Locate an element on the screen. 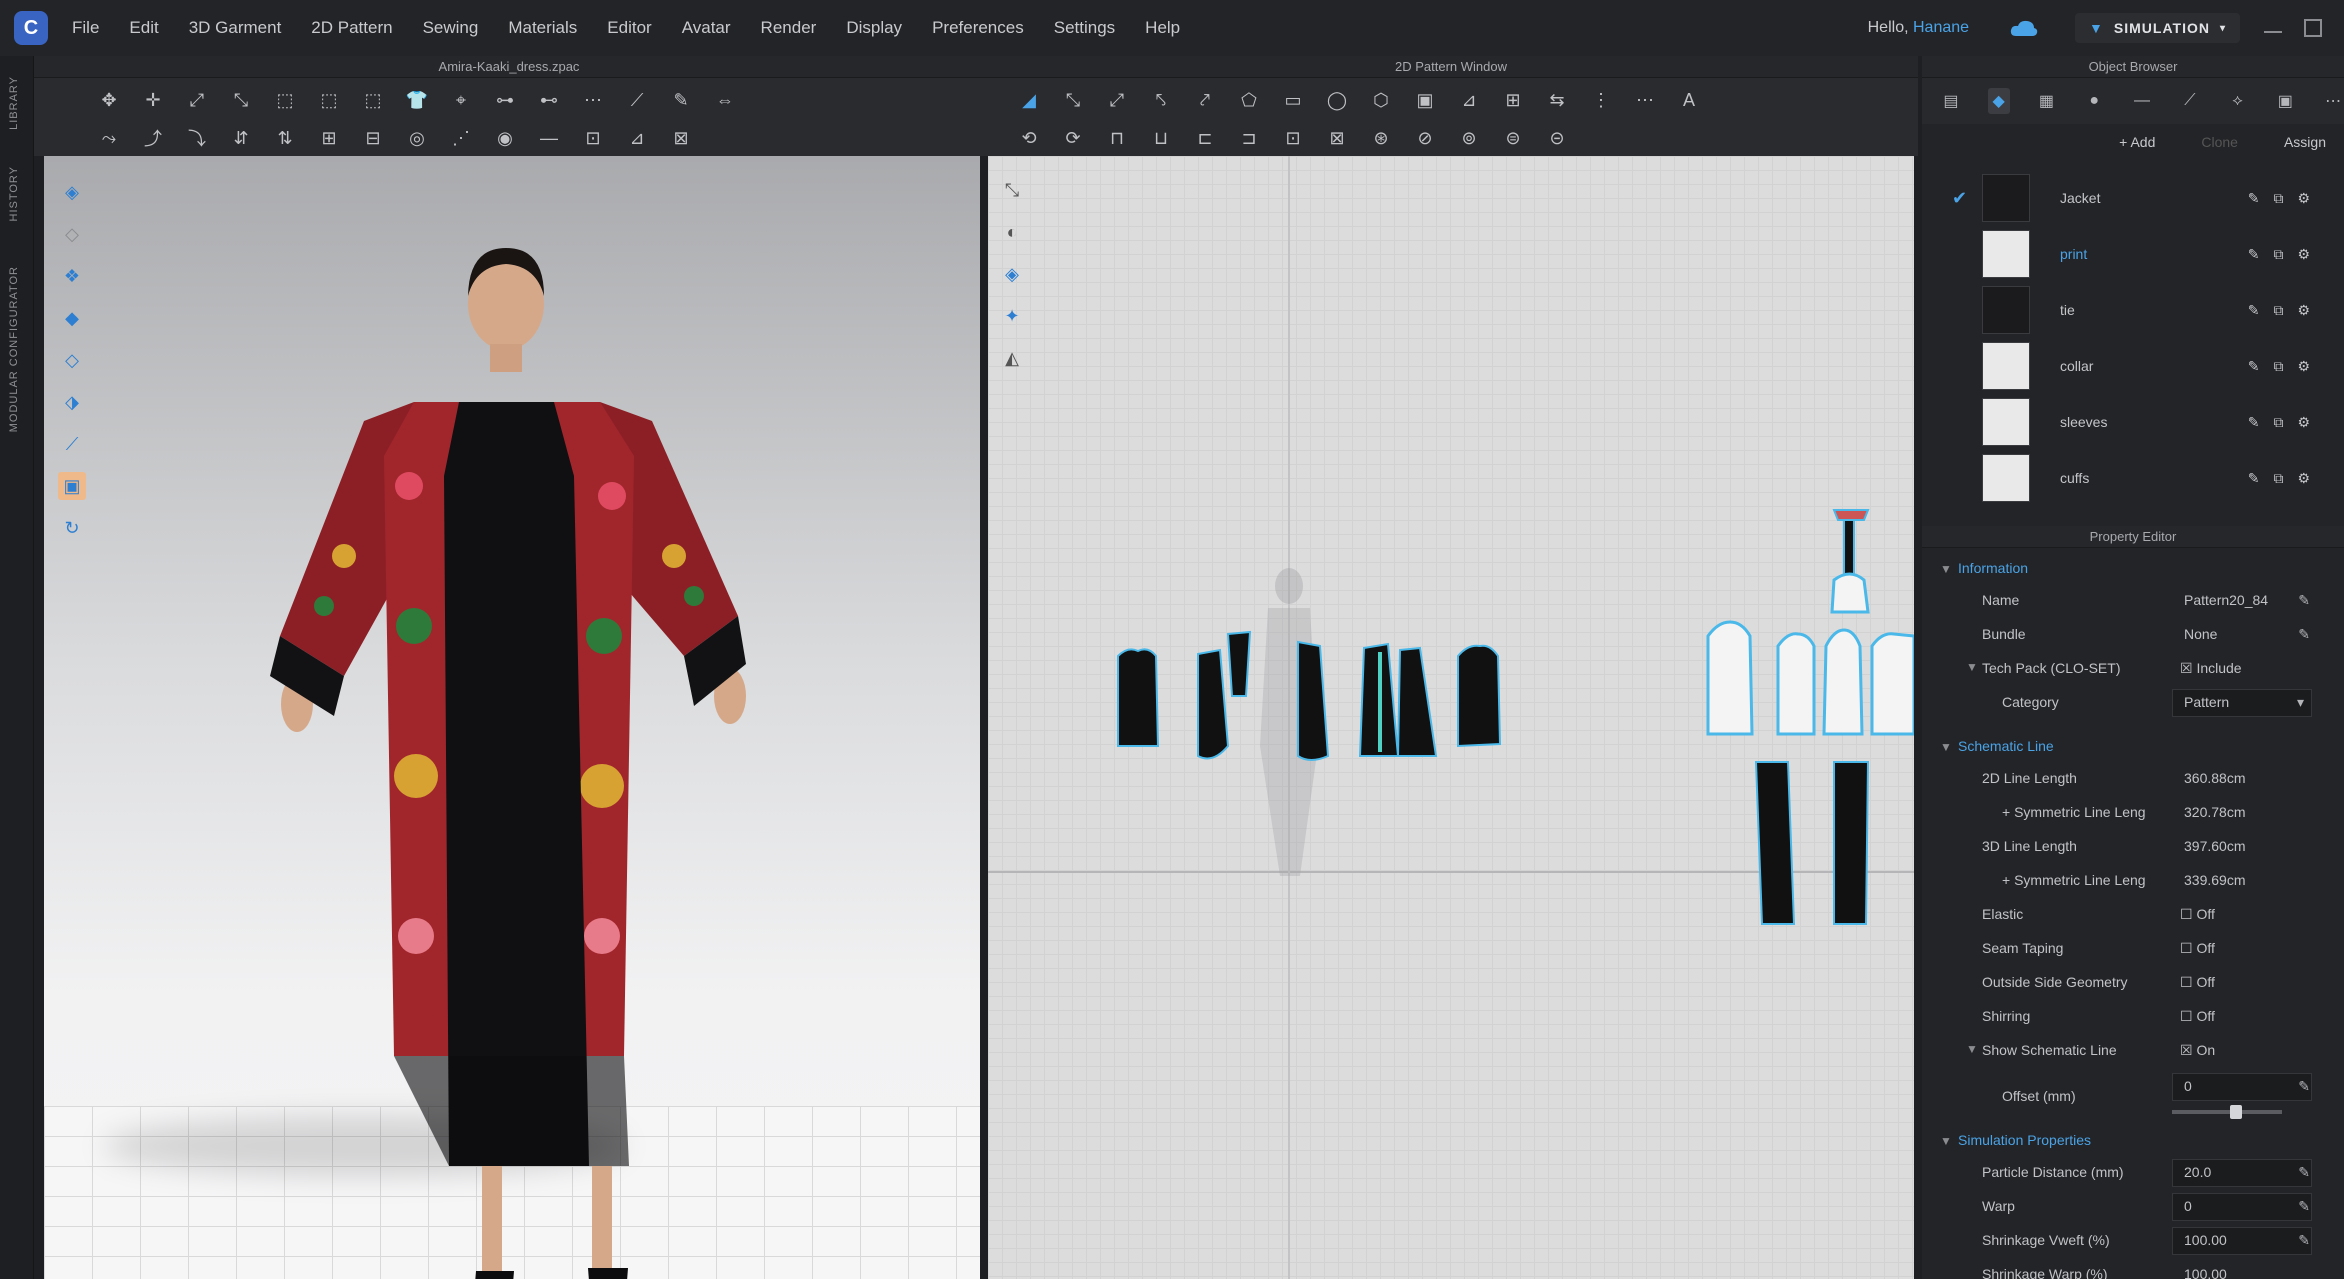  tacking-icon: ⊶ is located at coordinates (505, 100).